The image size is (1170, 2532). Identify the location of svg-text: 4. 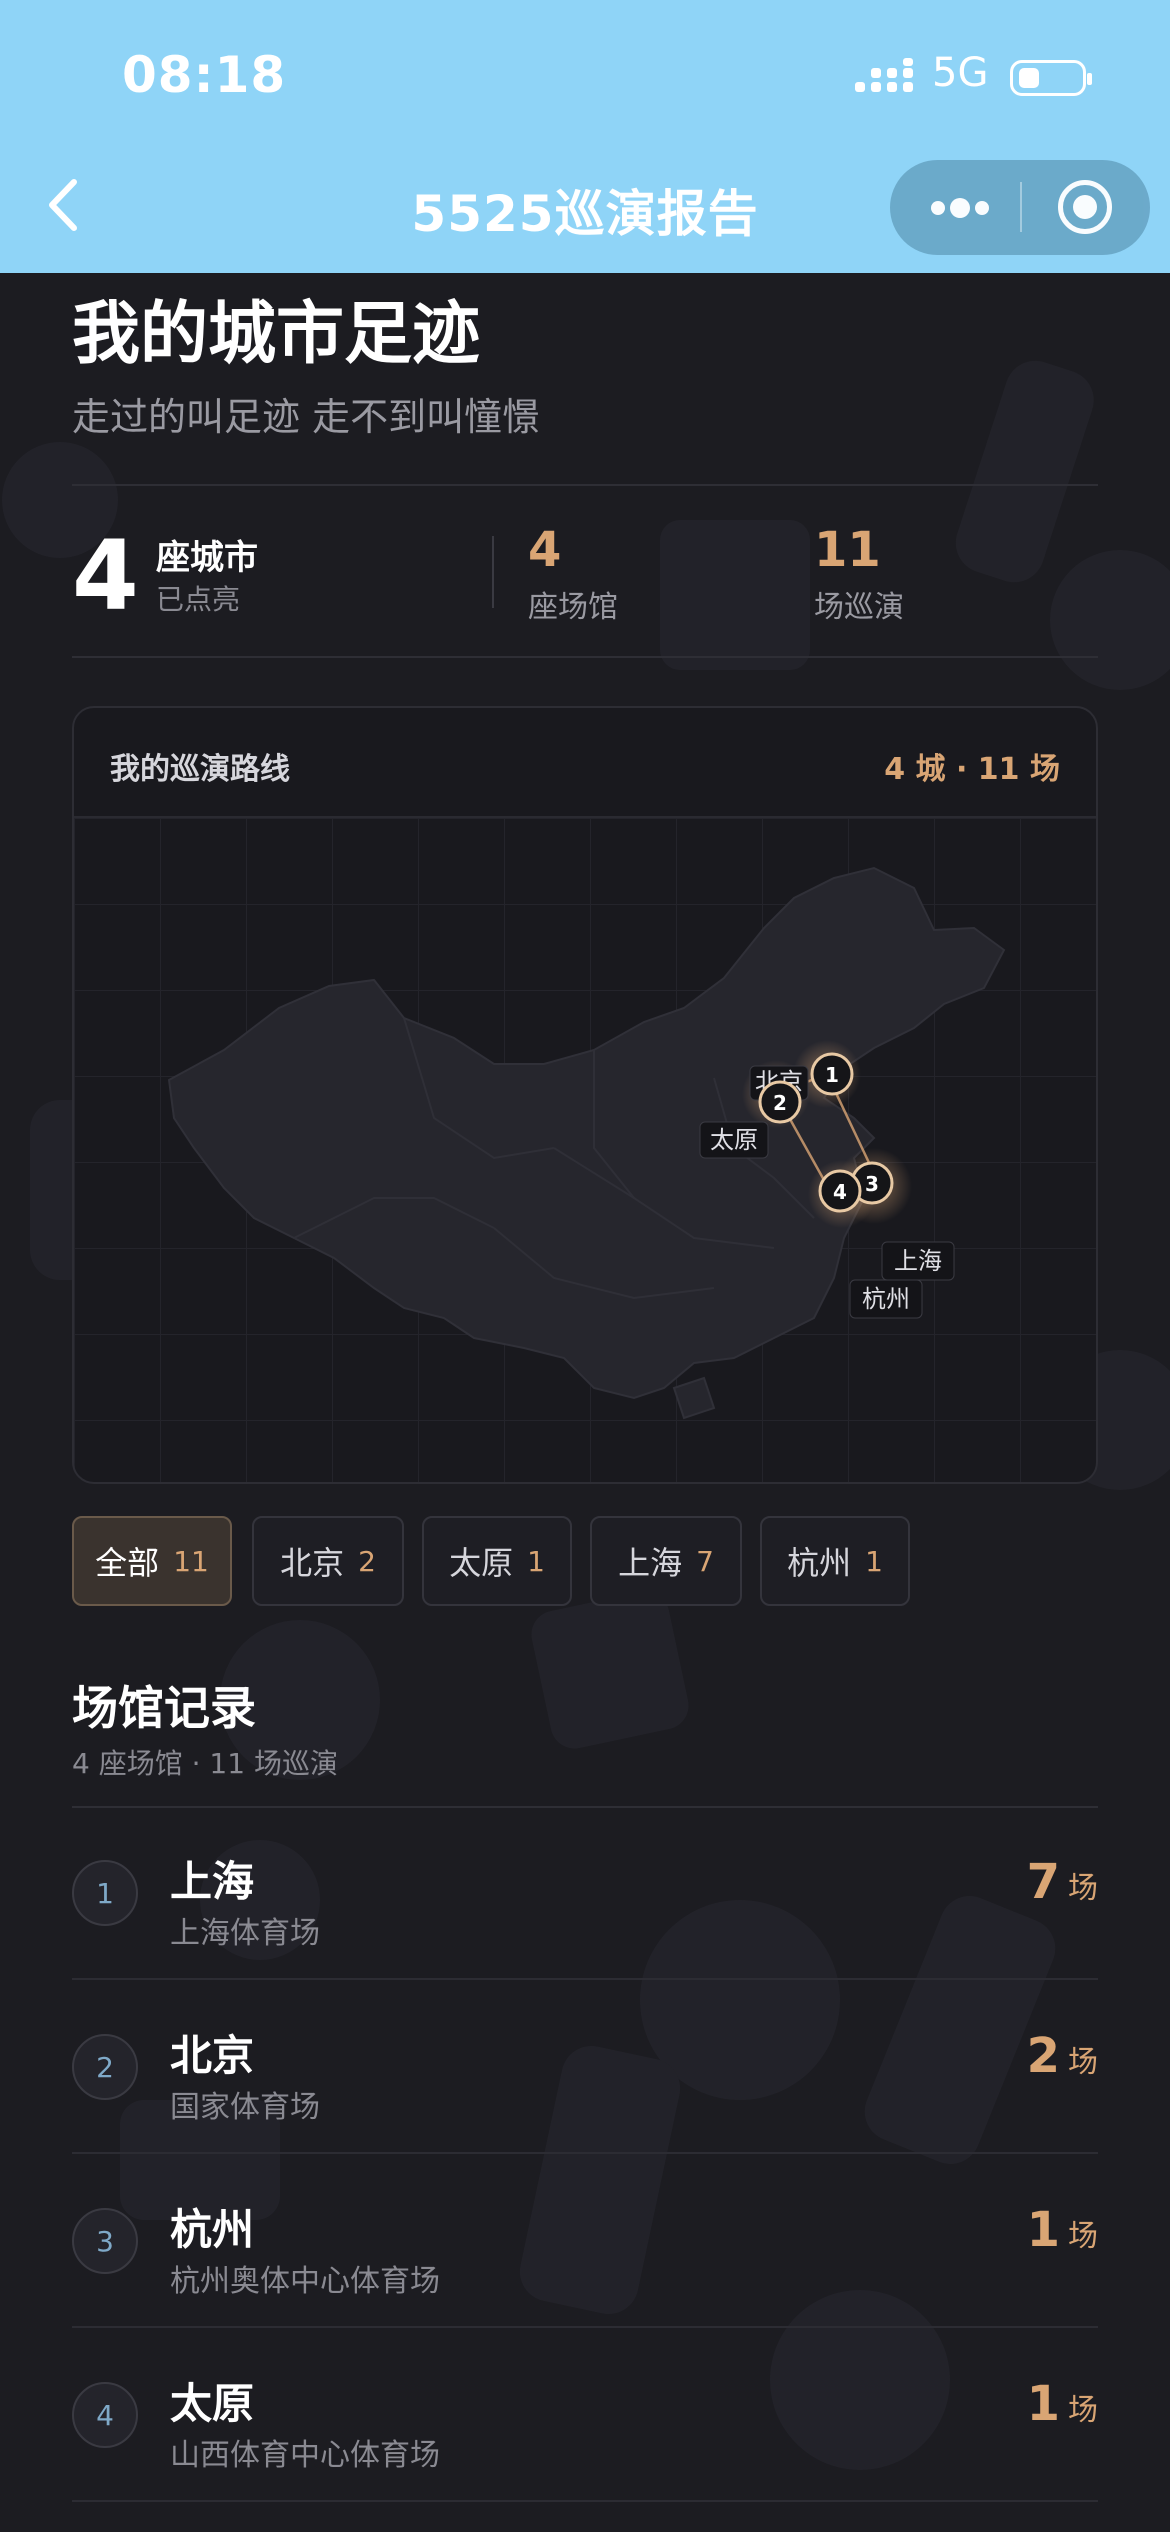
(840, 1192).